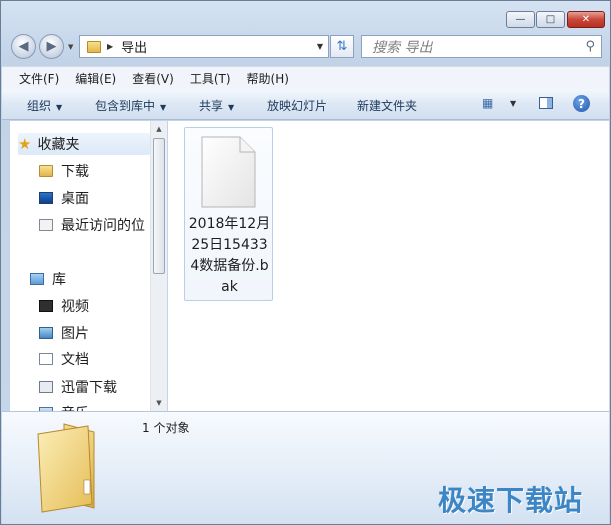 This screenshot has width=611, height=525. Describe the element at coordinates (39, 106) in the screenshot. I see `organize-label: 组织` at that location.